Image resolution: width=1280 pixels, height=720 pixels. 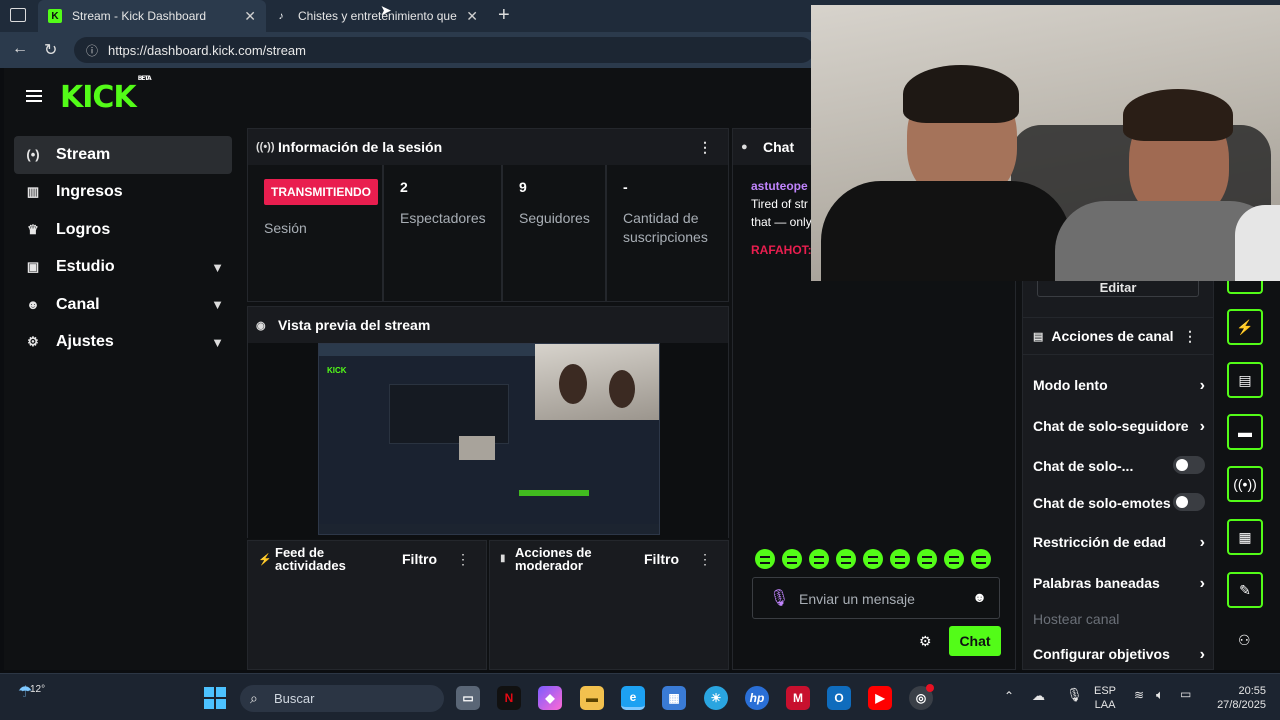 What do you see at coordinates (781, 186) in the screenshot?
I see `chat-username: astuteope` at bounding box center [781, 186].